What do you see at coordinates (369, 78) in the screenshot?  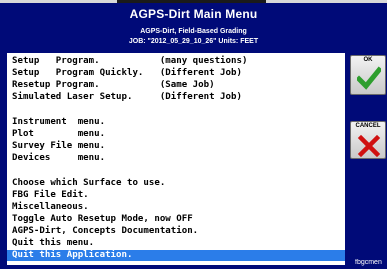 I see `check-icon` at bounding box center [369, 78].